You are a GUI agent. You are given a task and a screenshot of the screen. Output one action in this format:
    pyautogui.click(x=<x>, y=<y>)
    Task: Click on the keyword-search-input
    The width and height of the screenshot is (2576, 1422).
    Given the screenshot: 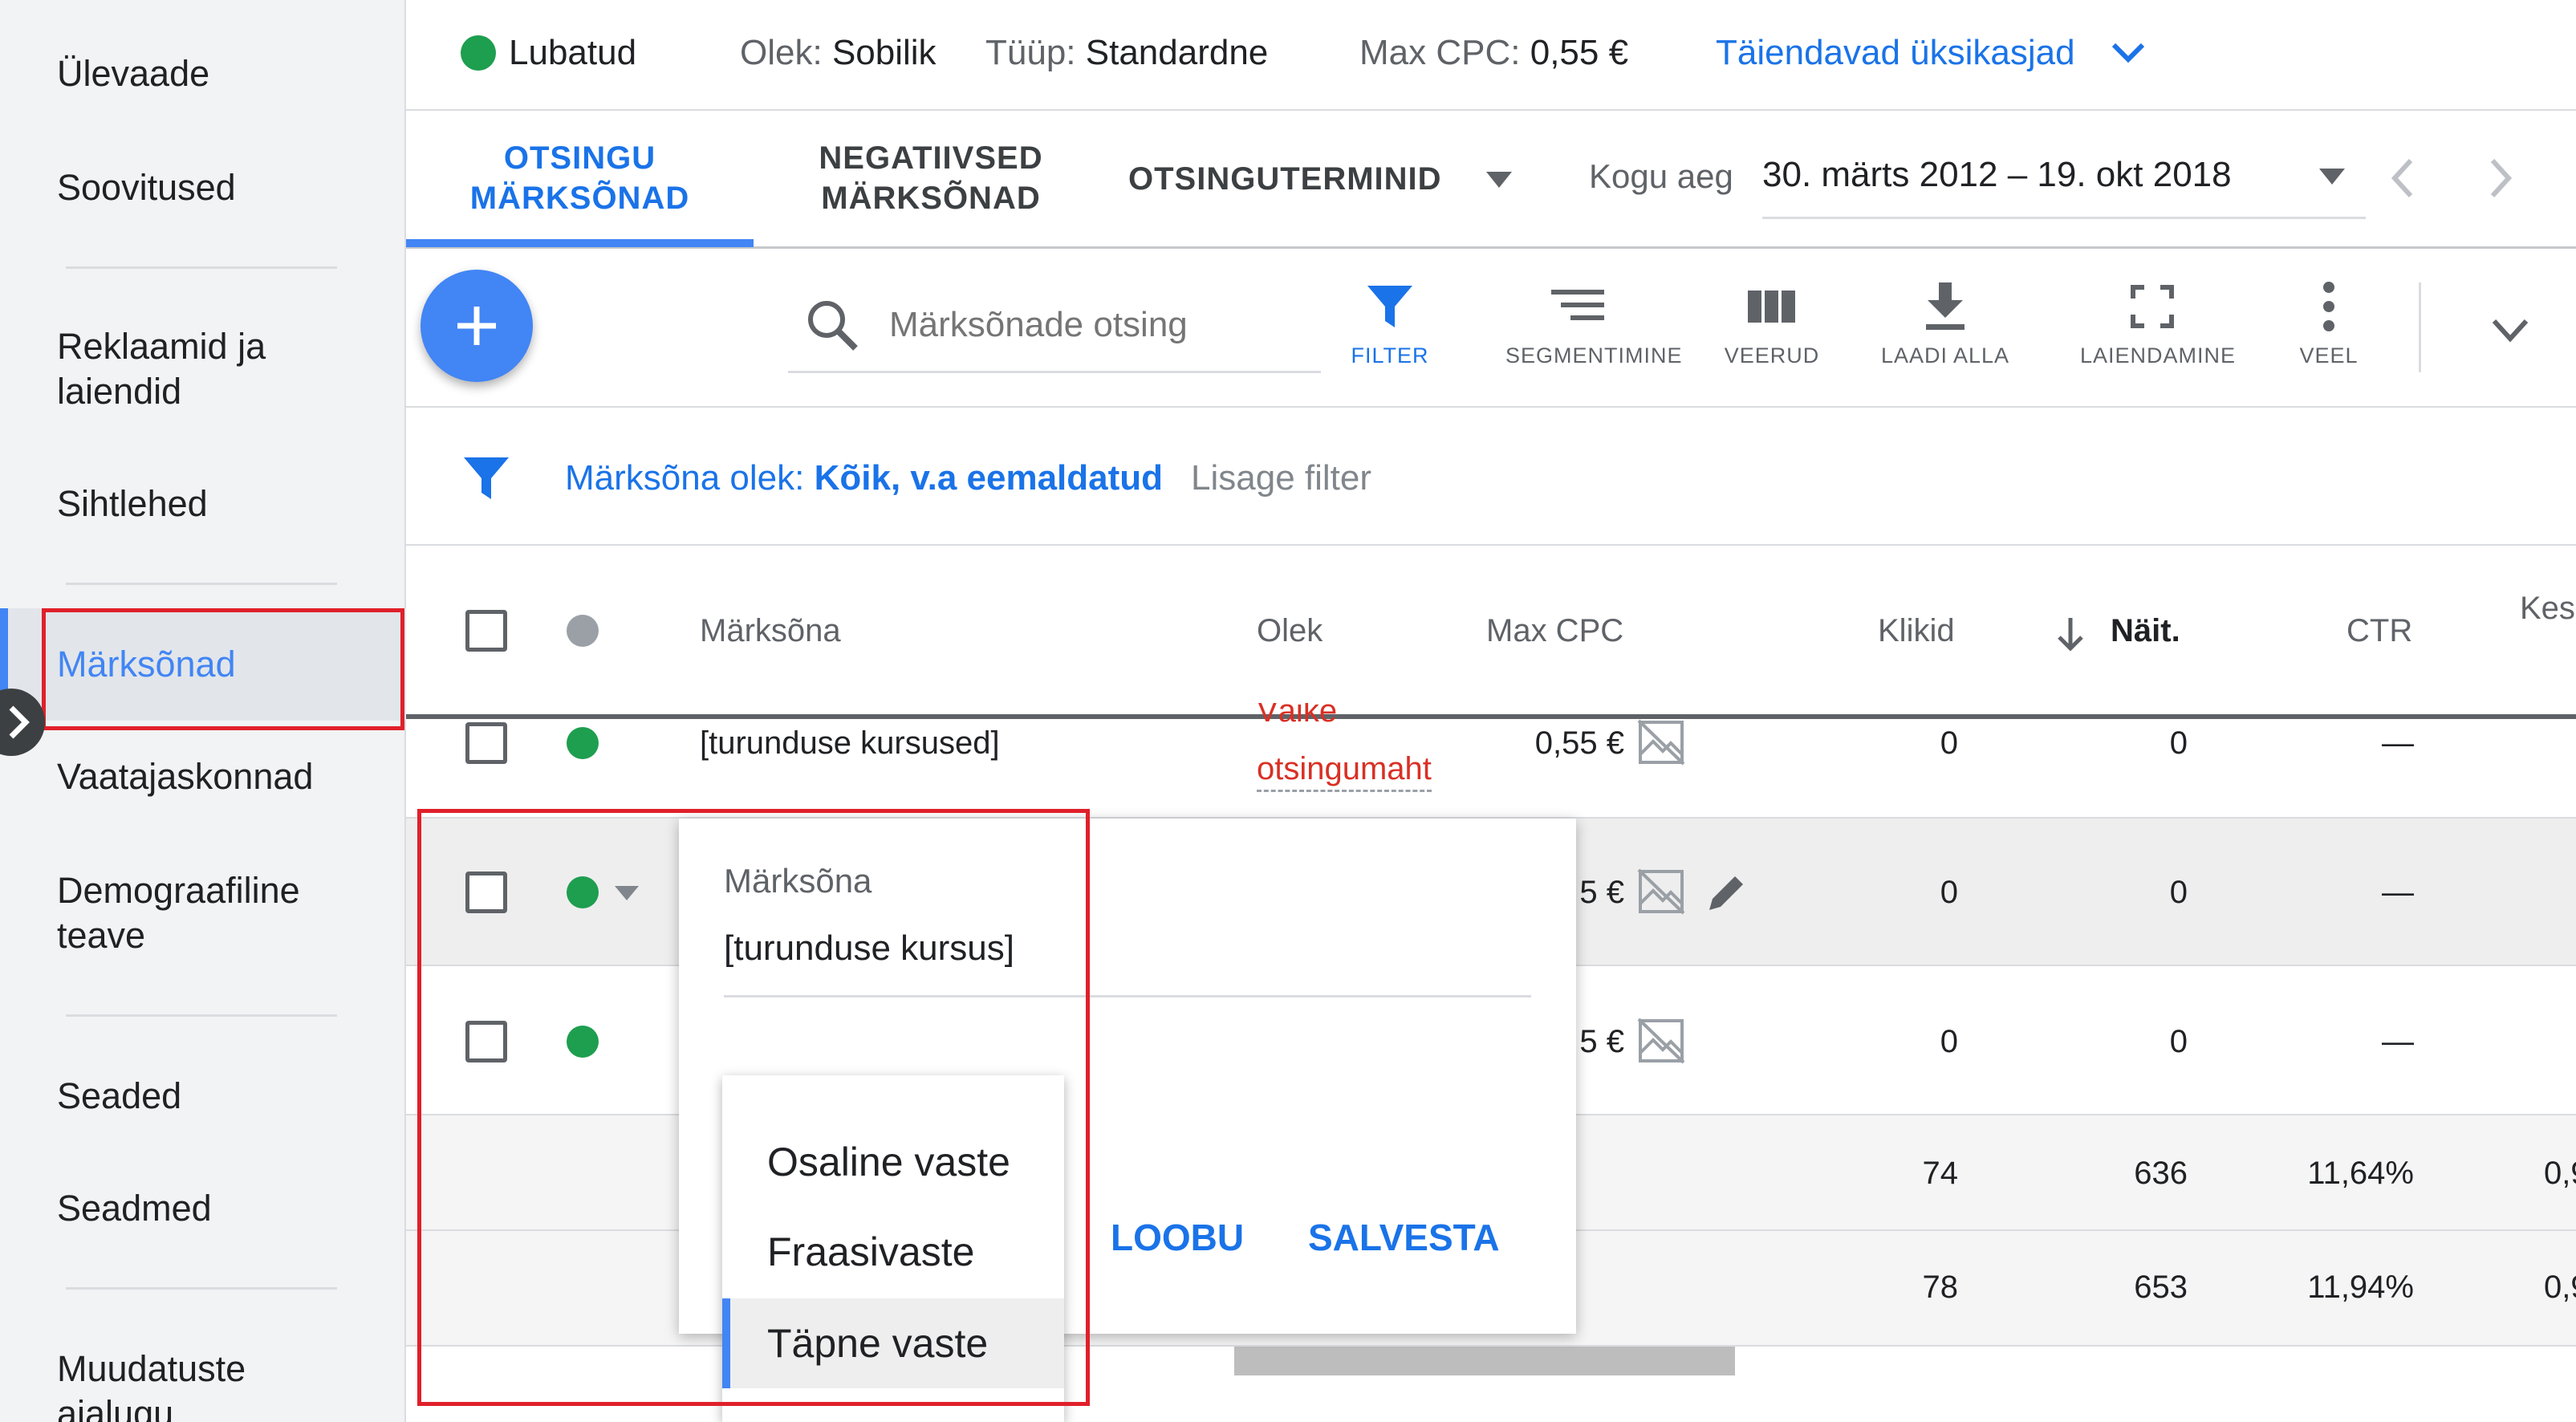 What is the action you would take?
    pyautogui.click(x=1101, y=325)
    